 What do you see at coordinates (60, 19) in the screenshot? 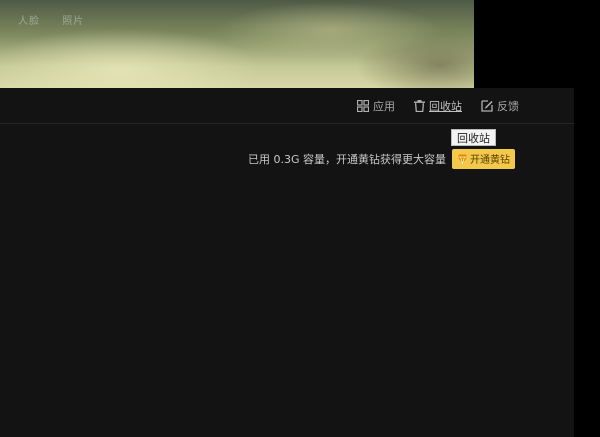
I see `background-nav: 人脸 照片` at bounding box center [60, 19].